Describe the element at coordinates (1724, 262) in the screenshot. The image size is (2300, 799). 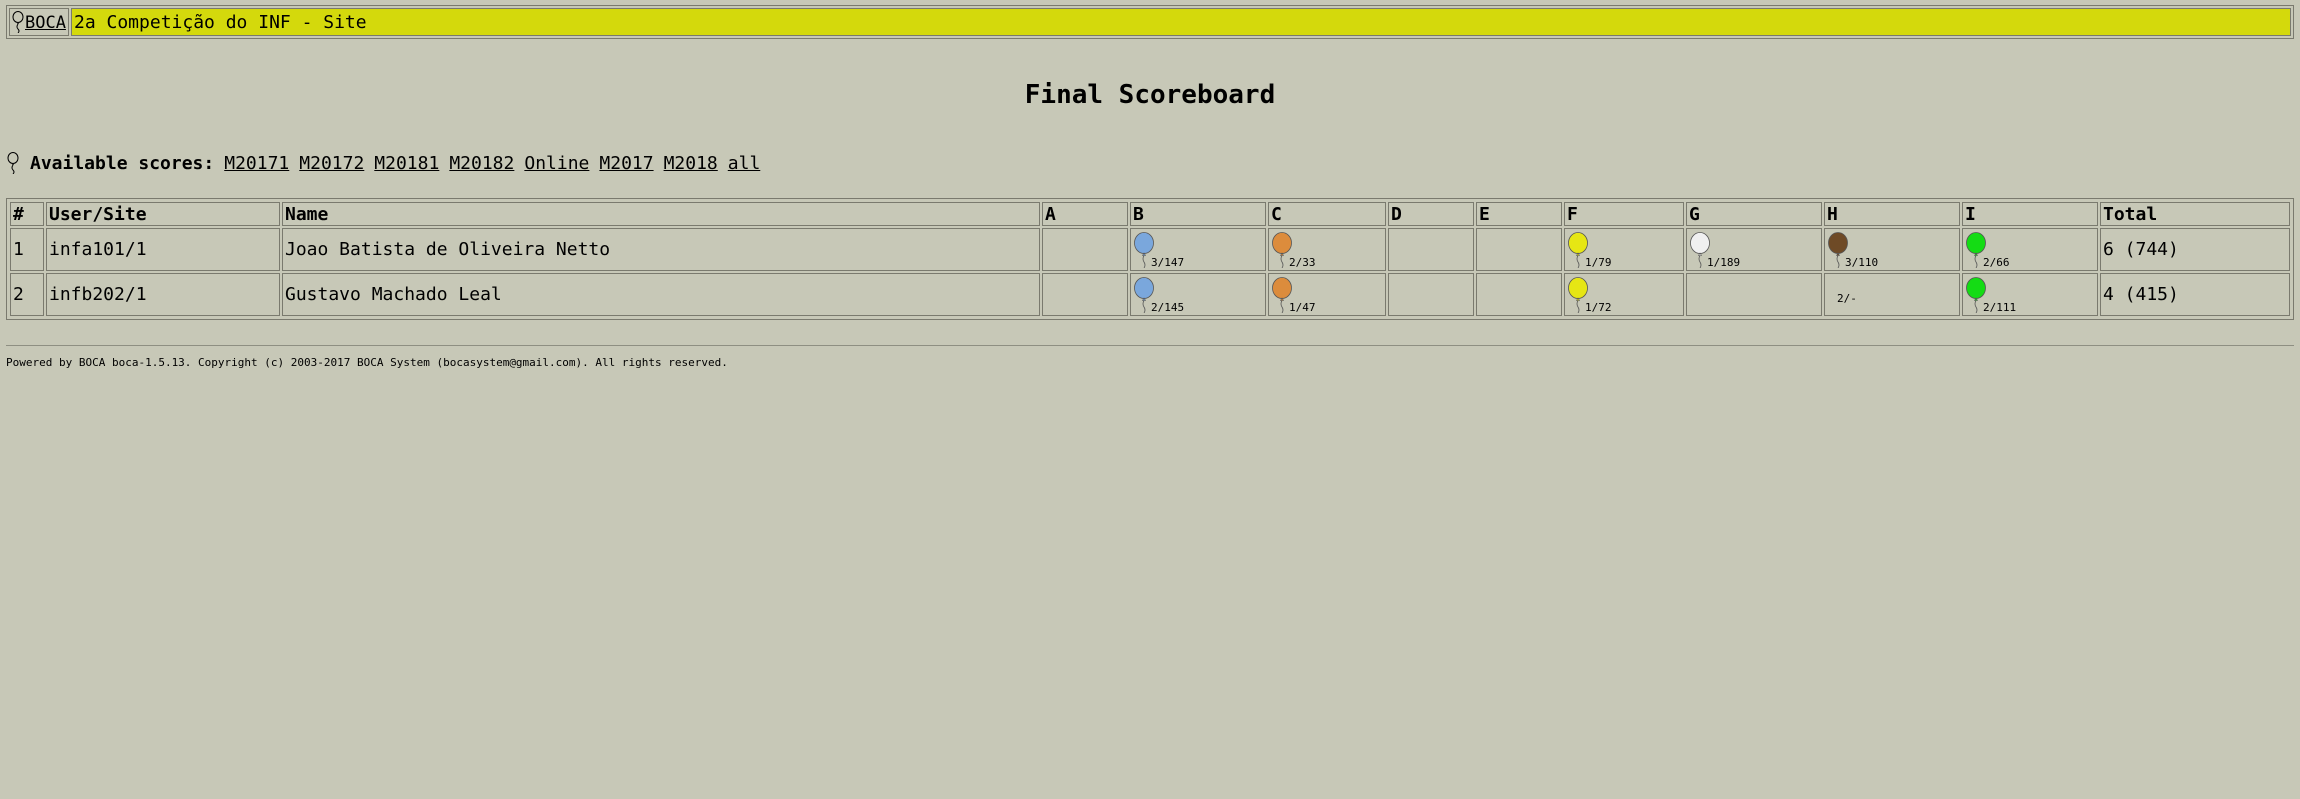
I see `problem-score: 1/189` at that location.